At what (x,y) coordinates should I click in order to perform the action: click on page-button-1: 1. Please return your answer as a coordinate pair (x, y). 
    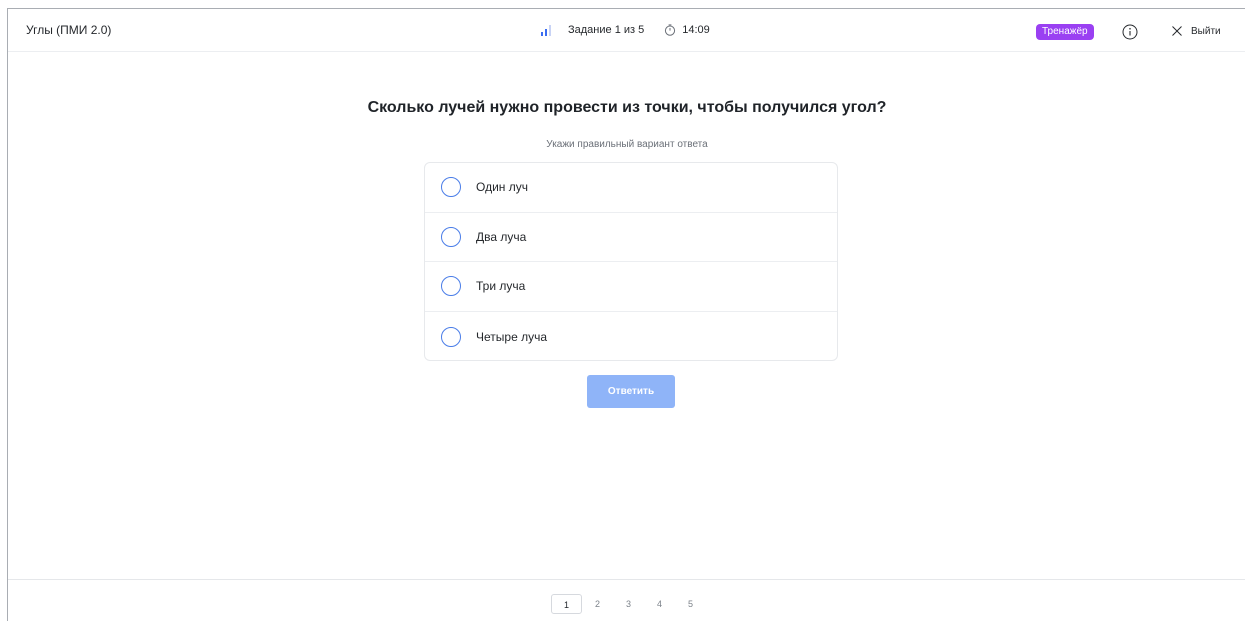
    Looking at the image, I should click on (566, 604).